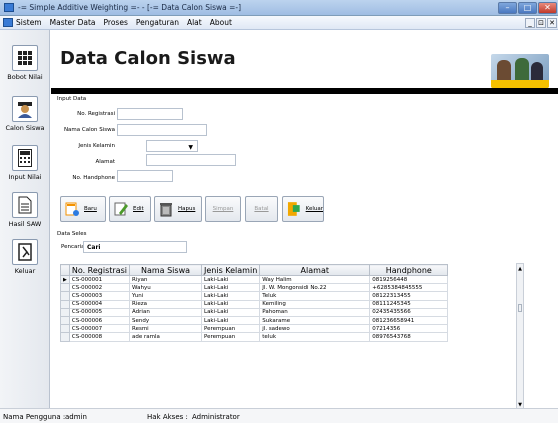 This screenshot has height=423, width=558. What do you see at coordinates (157, 22) in the screenshot?
I see `menu-pengaturan: Pengaturan` at bounding box center [157, 22].